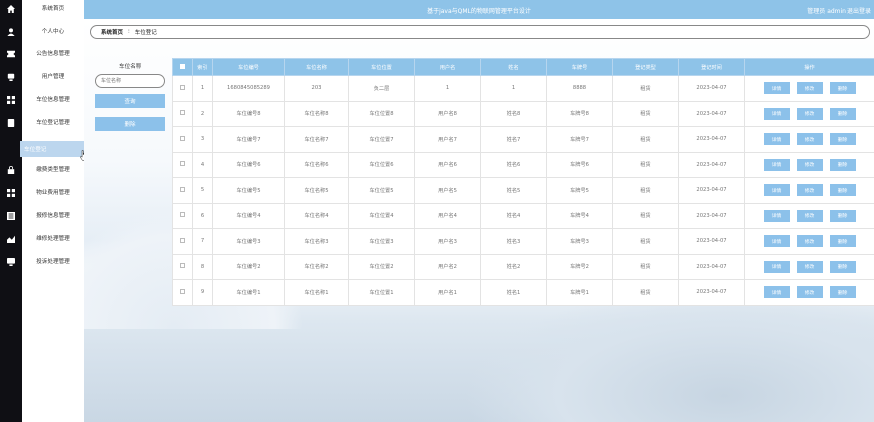  What do you see at coordinates (11, 32) in the screenshot?
I see `user-icon` at bounding box center [11, 32].